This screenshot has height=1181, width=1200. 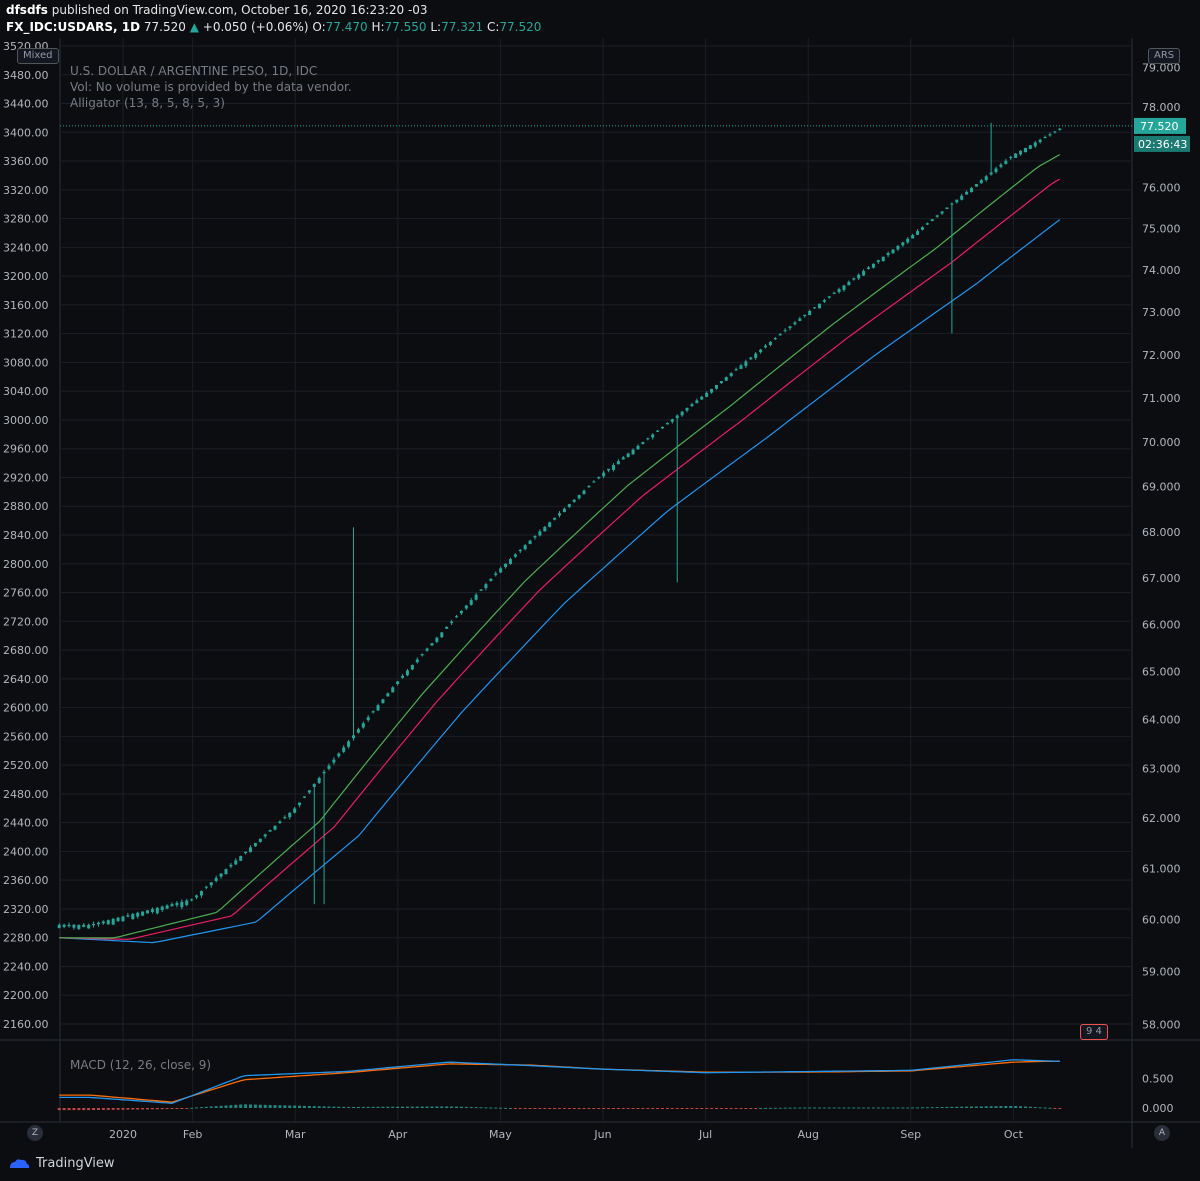 I want to click on right-axis-tick-label: 71.000, so click(x=1161, y=398).